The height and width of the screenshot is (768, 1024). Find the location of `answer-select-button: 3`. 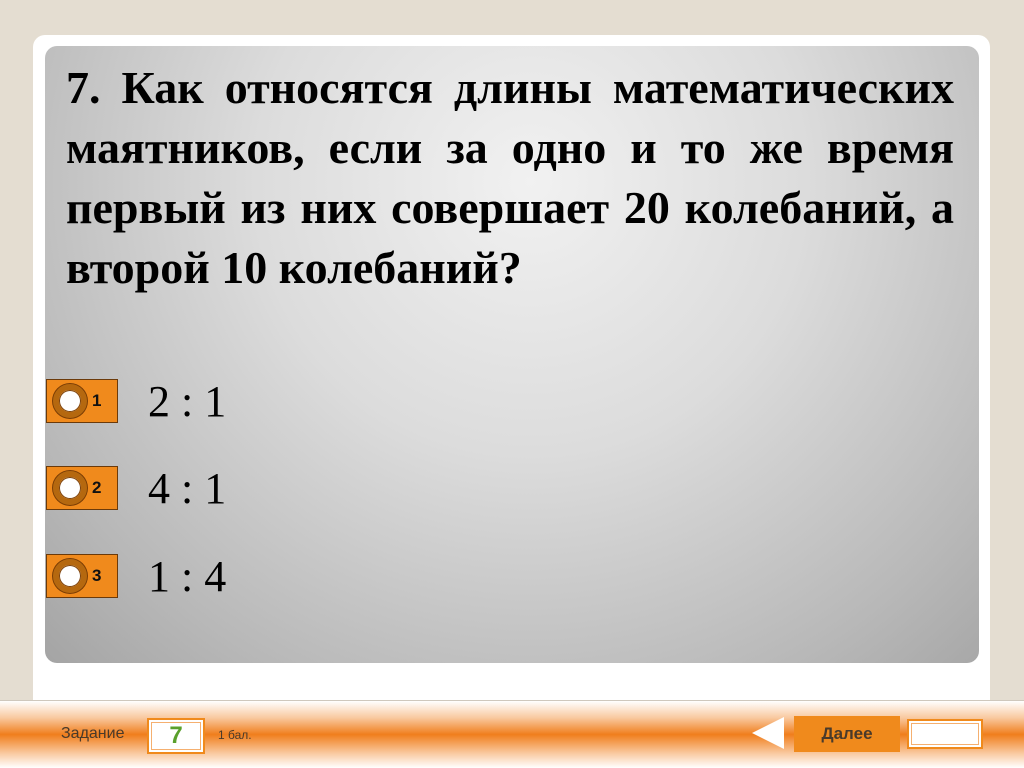

answer-select-button: 3 is located at coordinates (82, 576).